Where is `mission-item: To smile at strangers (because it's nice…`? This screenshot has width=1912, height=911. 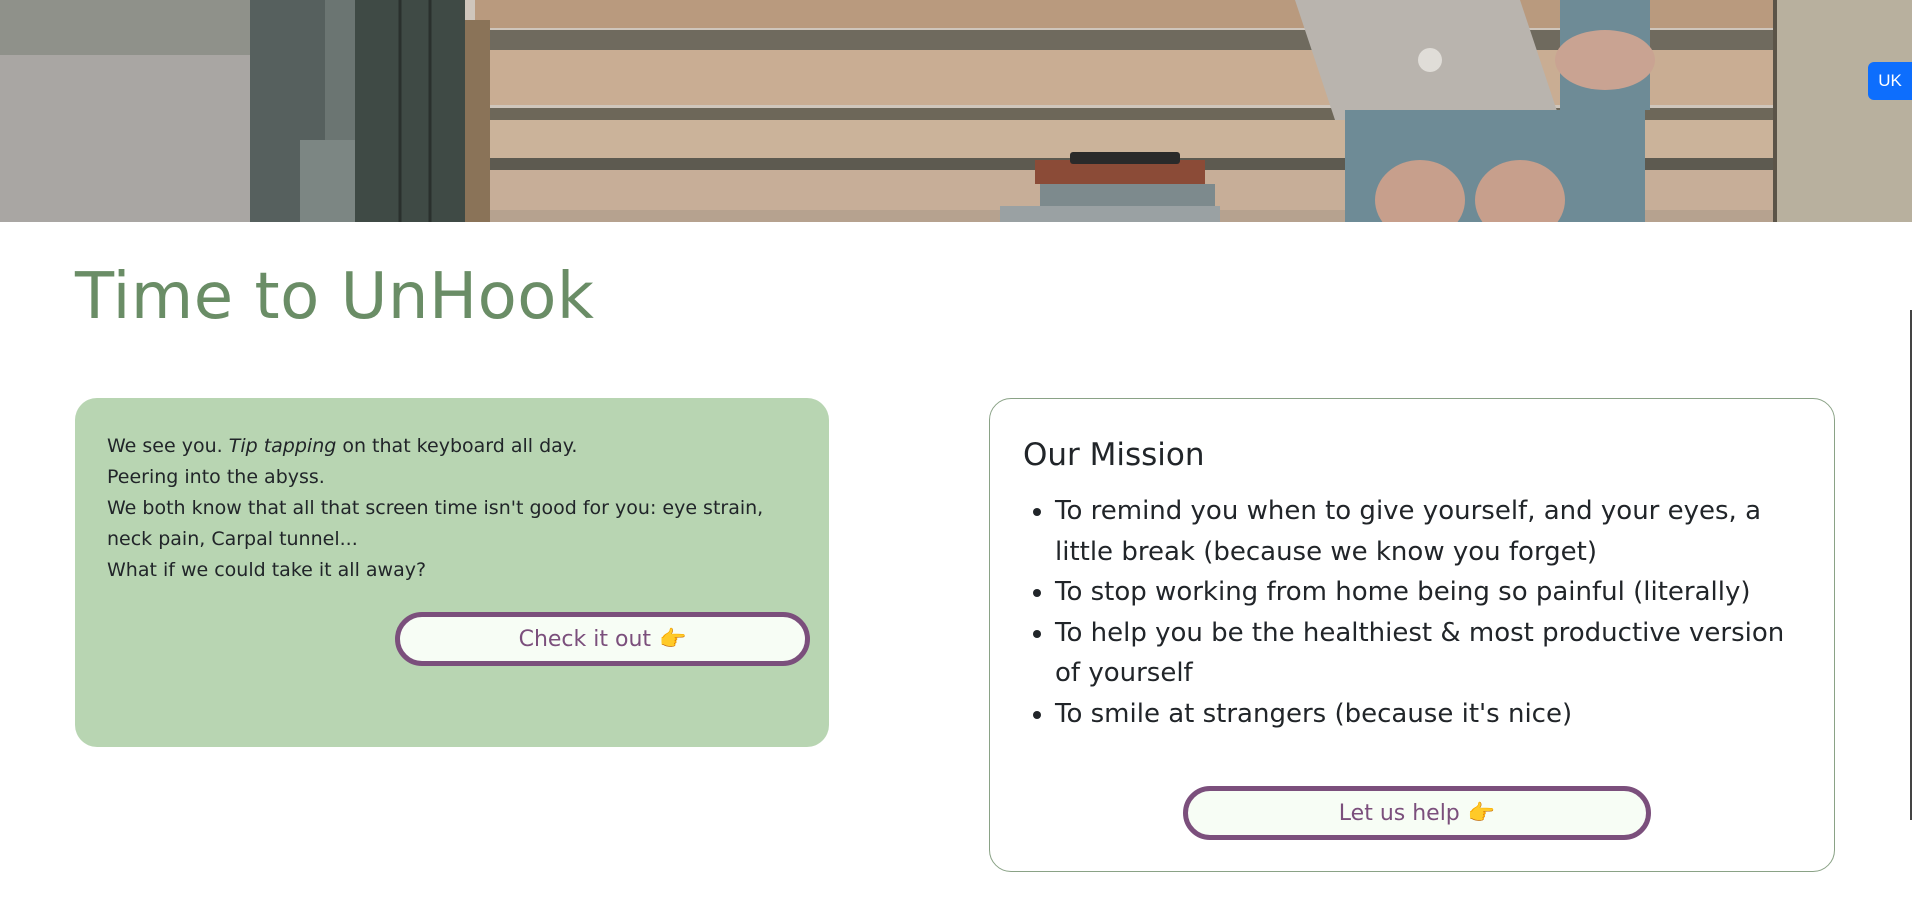 mission-item: To smile at strangers (because it's nice… is located at coordinates (1428, 714).